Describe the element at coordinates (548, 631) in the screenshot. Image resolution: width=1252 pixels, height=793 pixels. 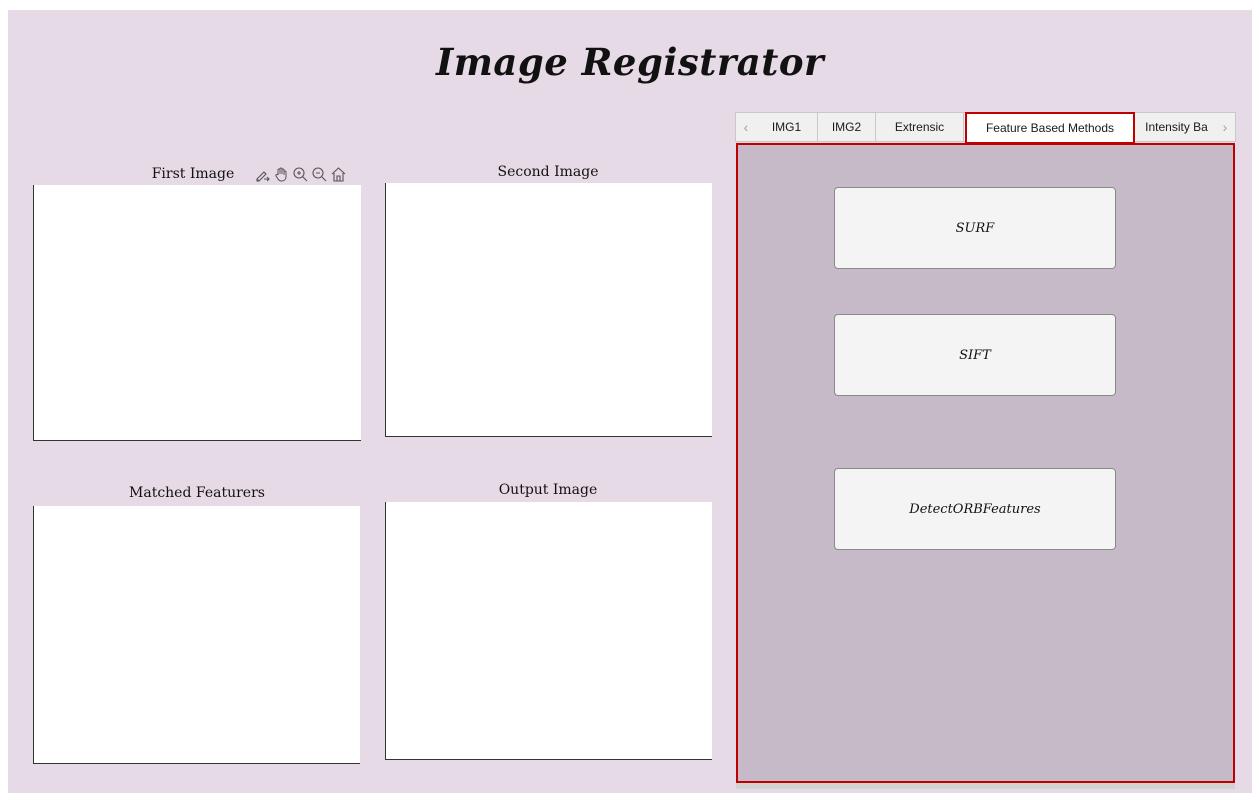
I see `output-image-axes` at that location.